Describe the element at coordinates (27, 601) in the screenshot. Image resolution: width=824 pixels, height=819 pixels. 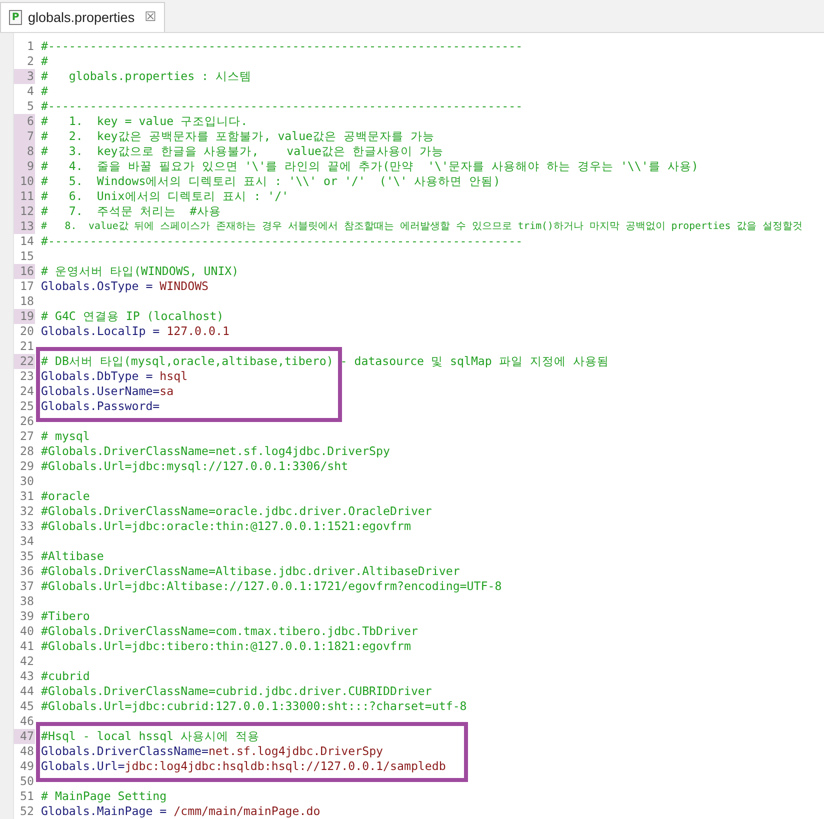
I see `line-number: 38` at that location.